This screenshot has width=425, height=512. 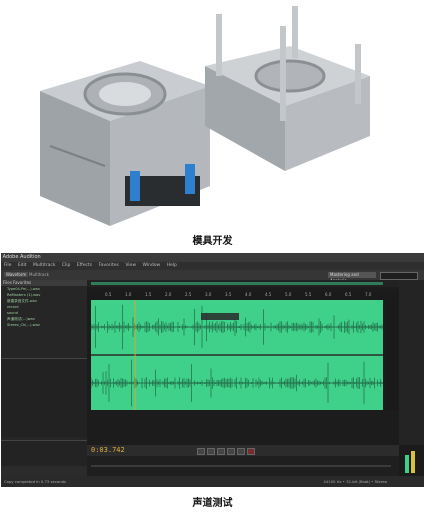 I want to click on caption-mold-development: 模具开发, so click(x=212, y=241).